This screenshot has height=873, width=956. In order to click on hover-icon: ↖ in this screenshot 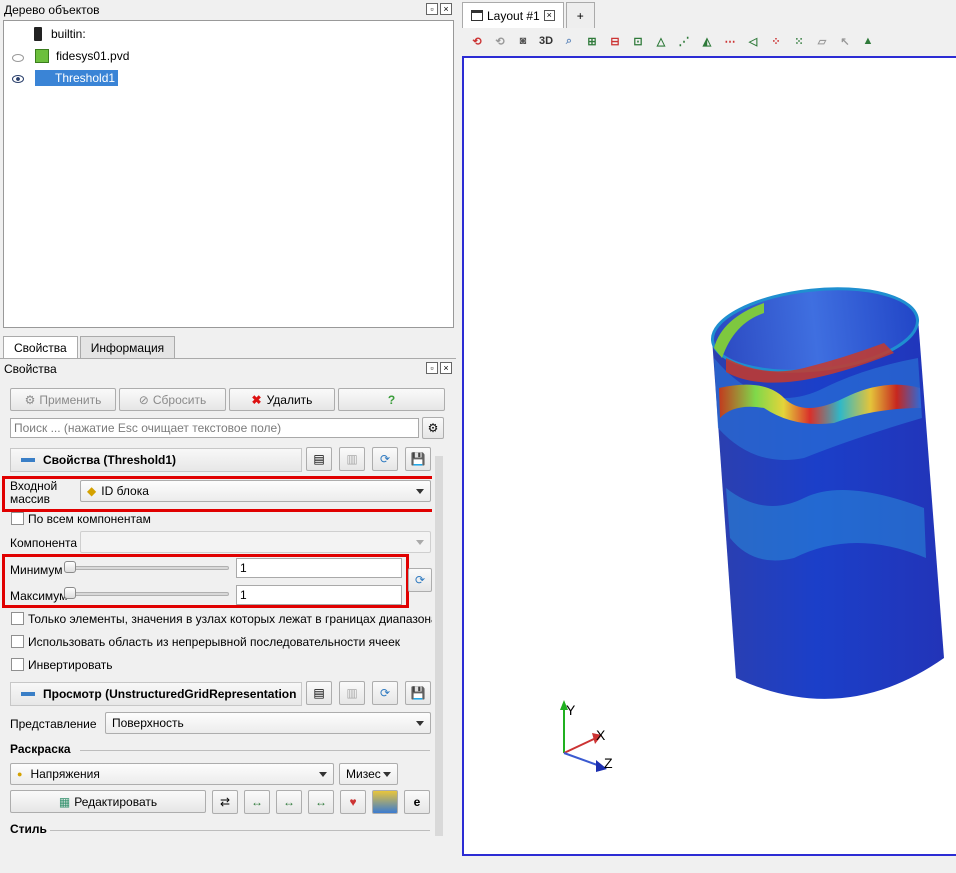, I will do `click(845, 41)`.